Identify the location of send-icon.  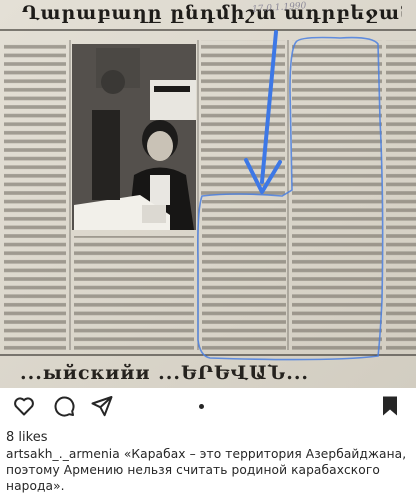
(102, 406).